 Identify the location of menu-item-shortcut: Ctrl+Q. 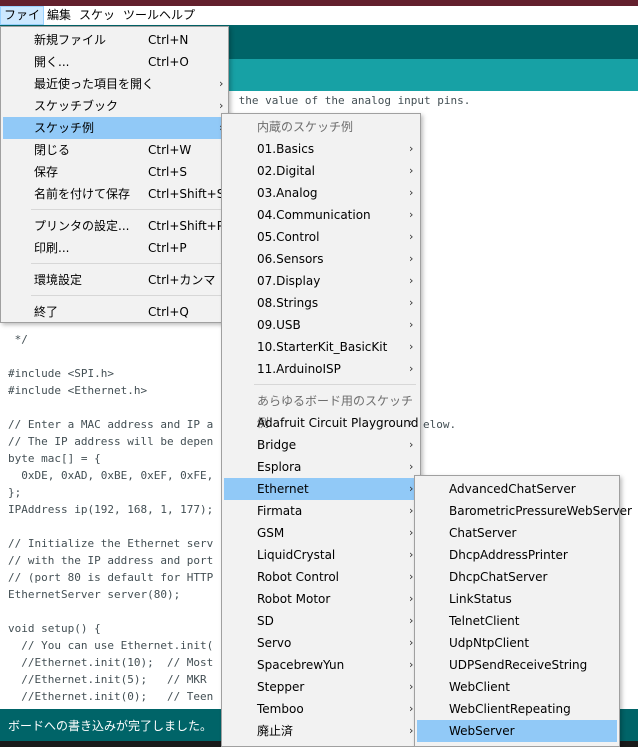
(168, 312).